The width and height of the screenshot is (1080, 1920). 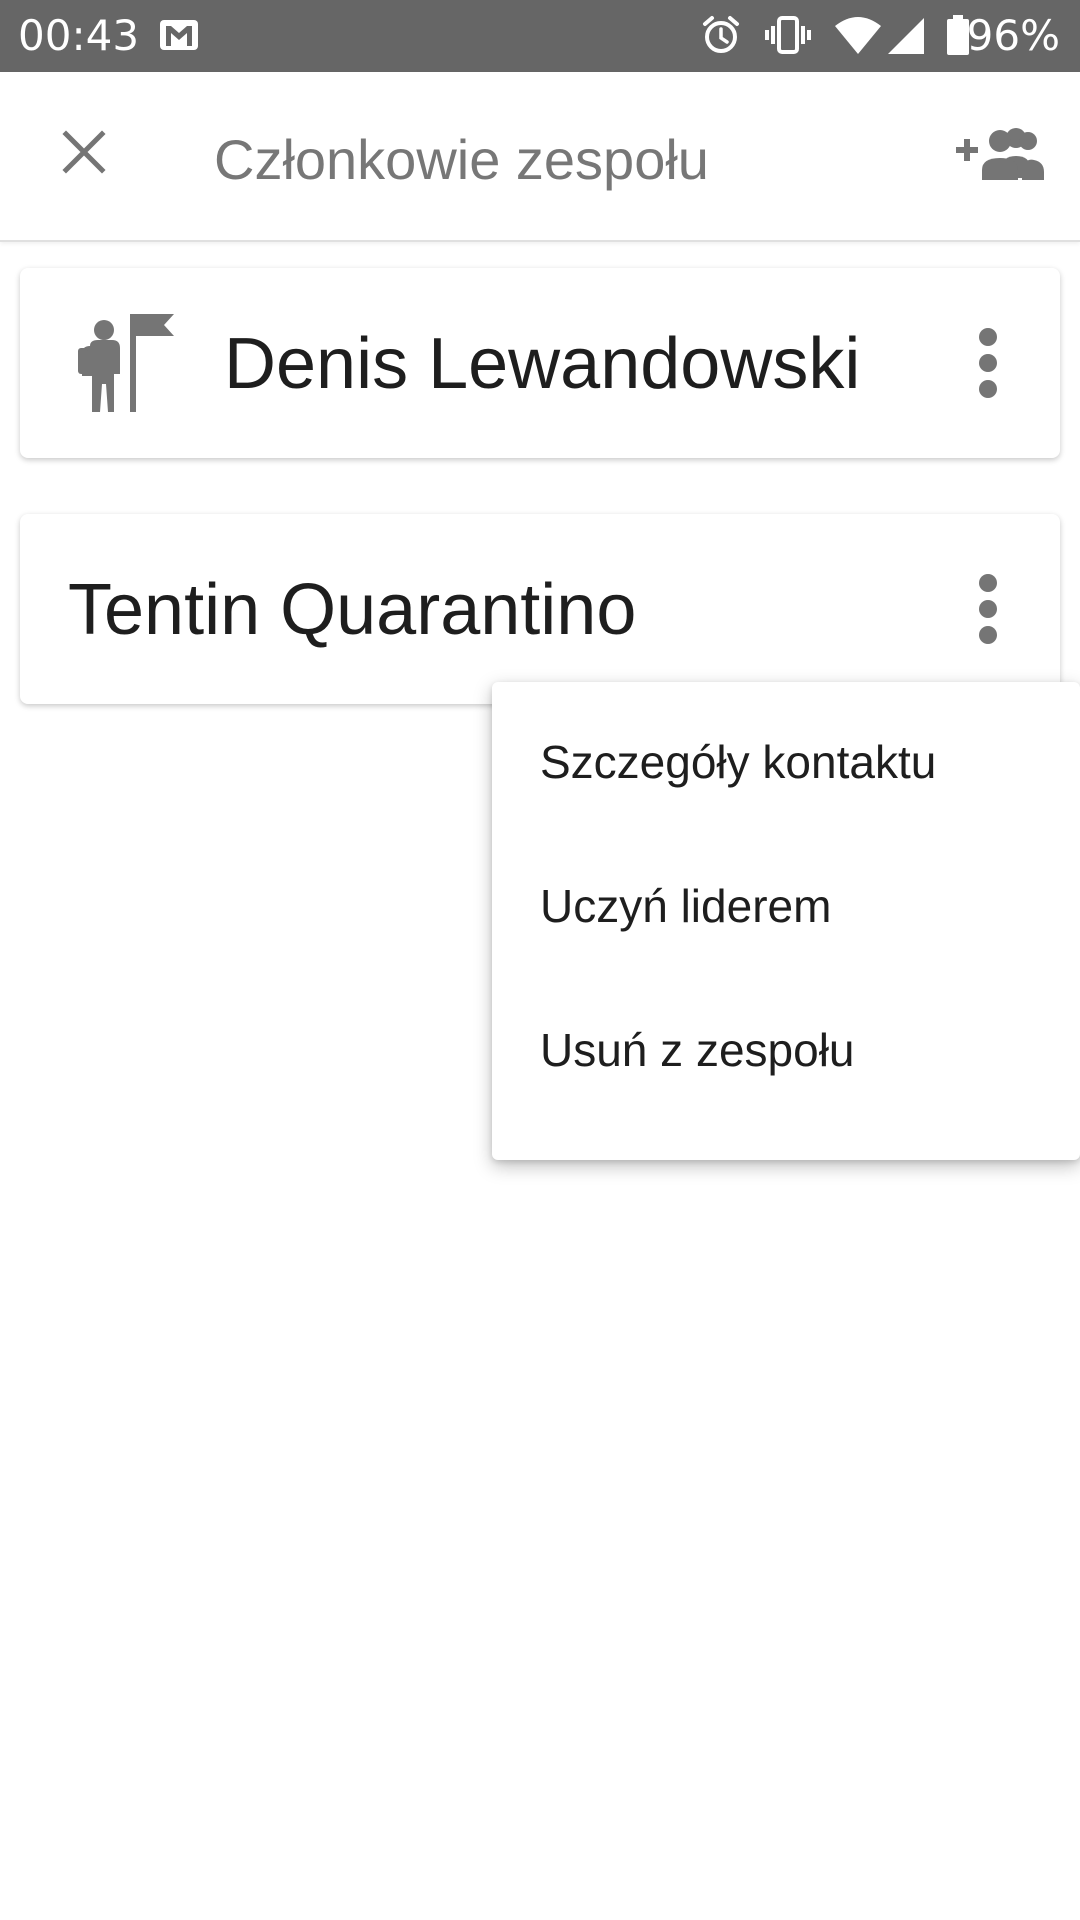 I want to click on status-bar: 00:43 96%, so click(x=540, y=36).